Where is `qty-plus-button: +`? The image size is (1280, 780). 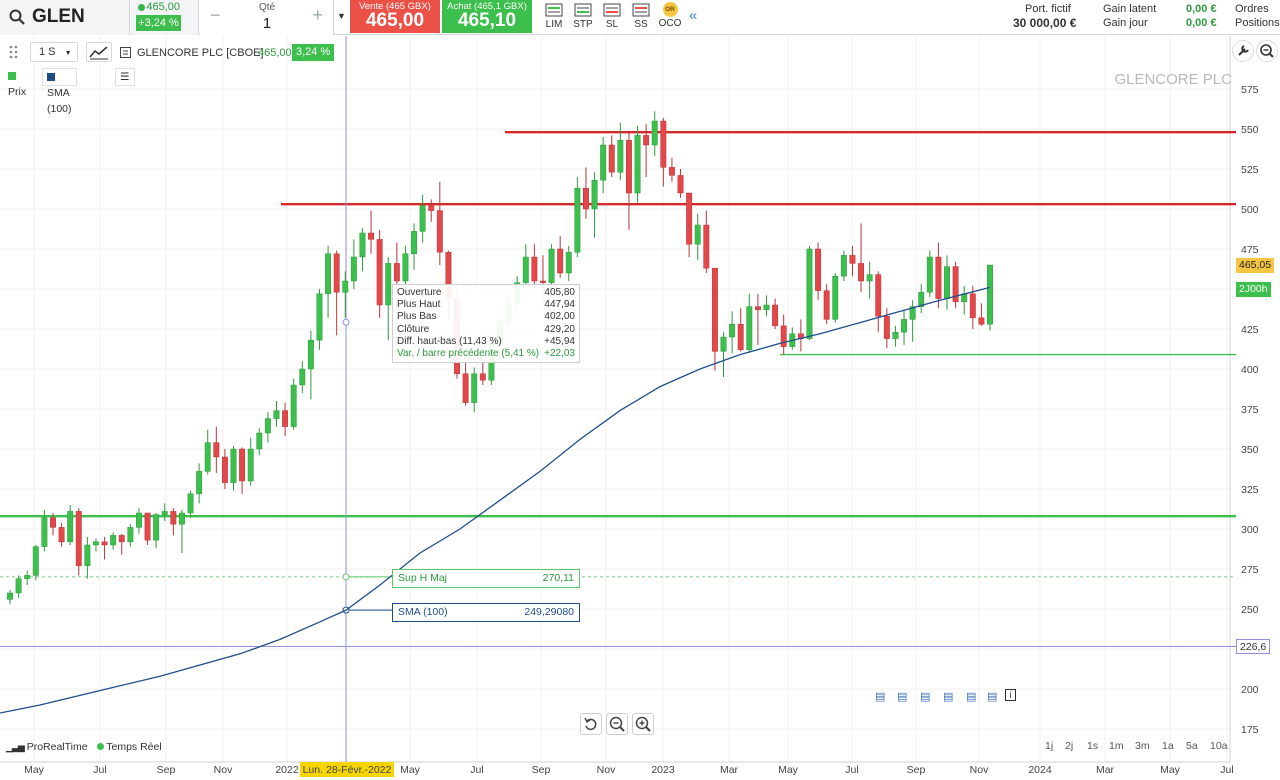
qty-plus-button: + is located at coordinates (317, 15).